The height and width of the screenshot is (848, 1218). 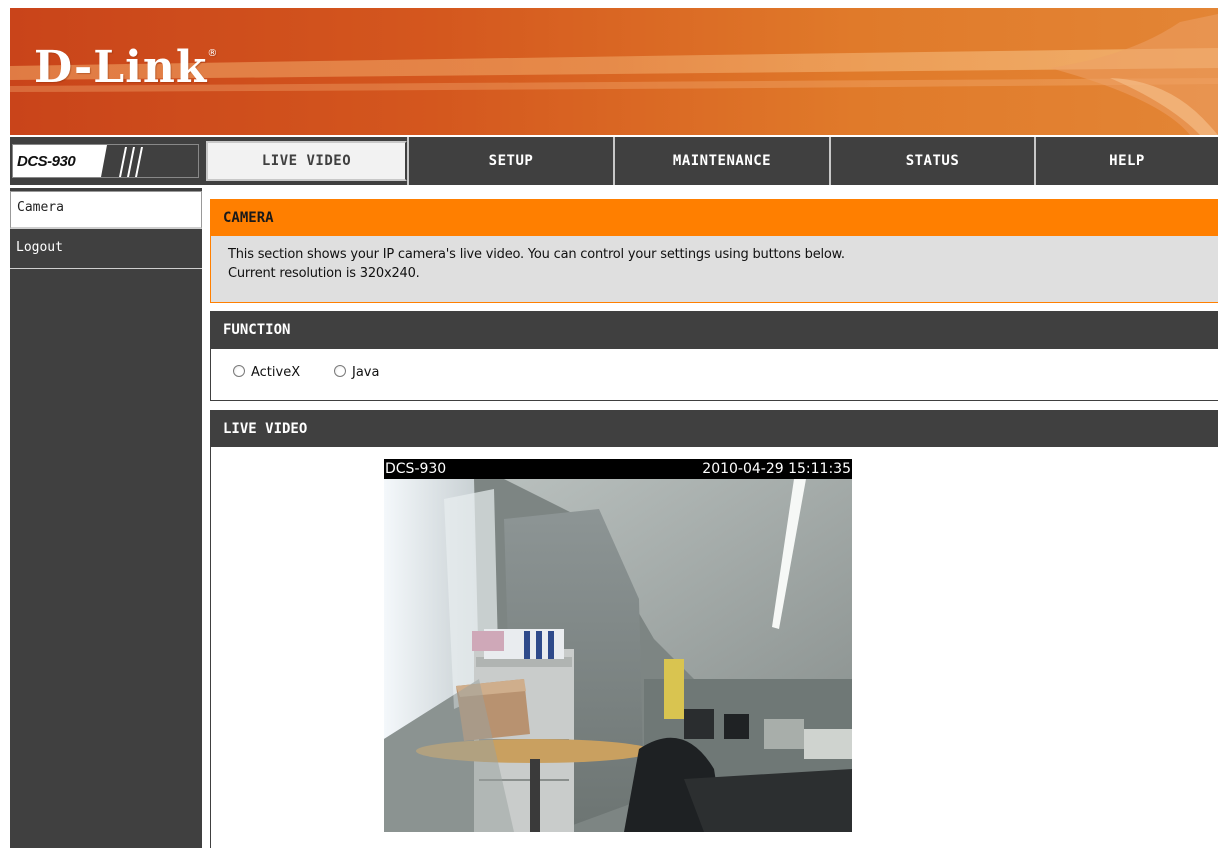 What do you see at coordinates (106, 518) in the screenshot?
I see `sidebar: Camera Logout` at bounding box center [106, 518].